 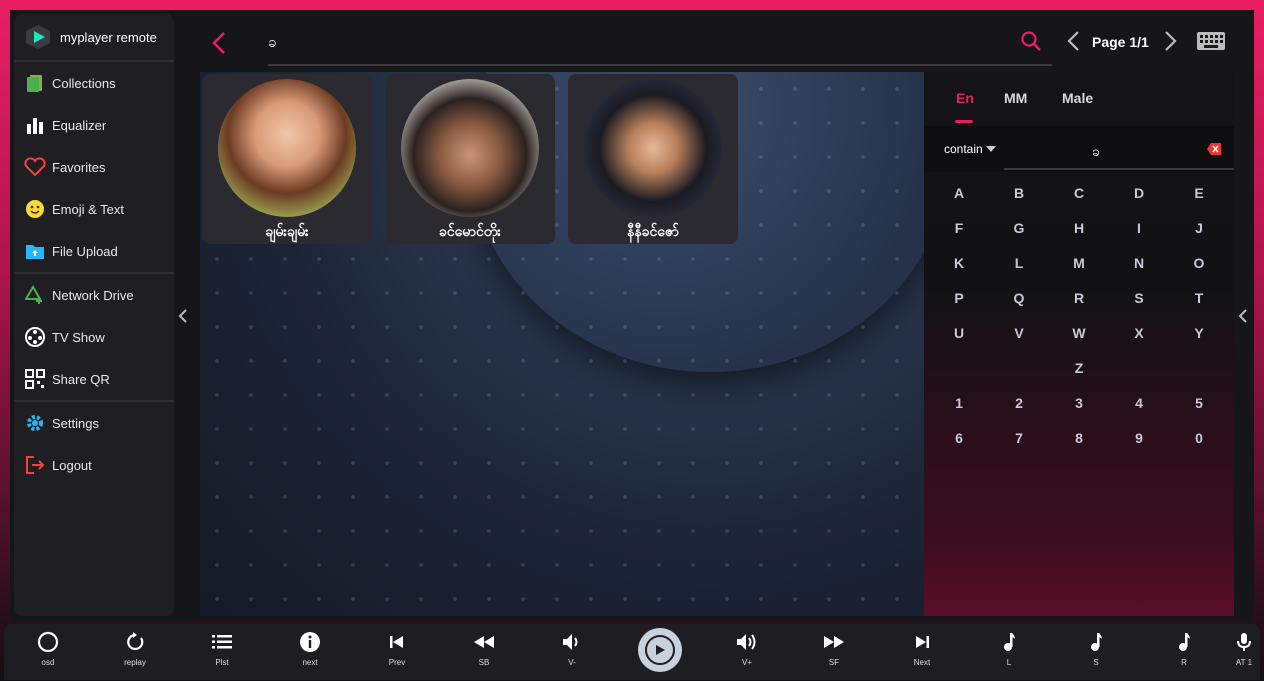 What do you see at coordinates (1199, 438) in the screenshot?
I see `key-0: 0` at bounding box center [1199, 438].